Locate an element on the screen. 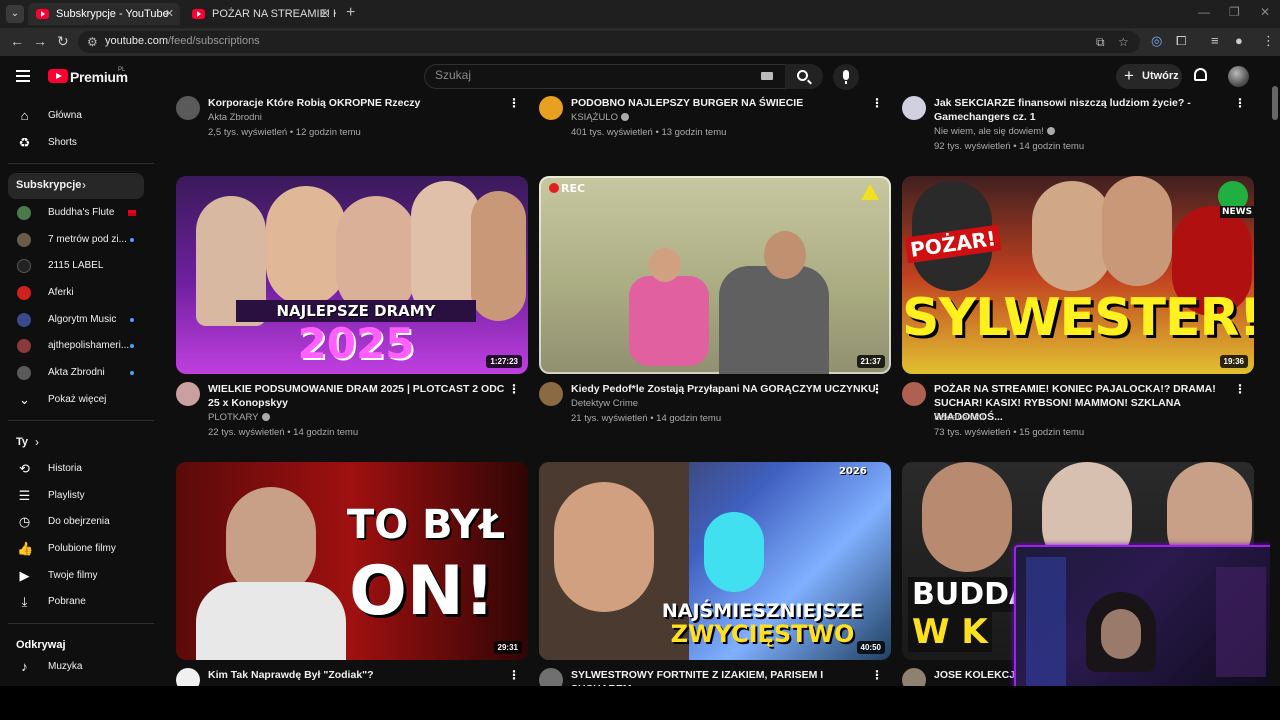 This screenshot has width=1280, height=720. forward-arrow-icon: → is located at coordinates (40, 41).